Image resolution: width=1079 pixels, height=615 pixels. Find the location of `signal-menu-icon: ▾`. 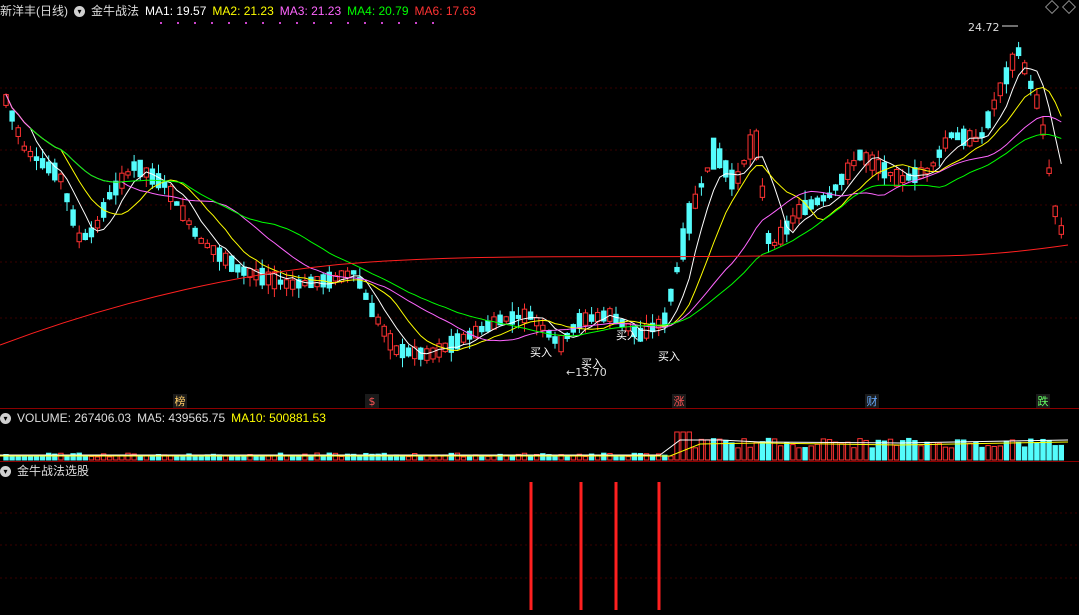

signal-menu-icon: ▾ is located at coordinates (5, 471).